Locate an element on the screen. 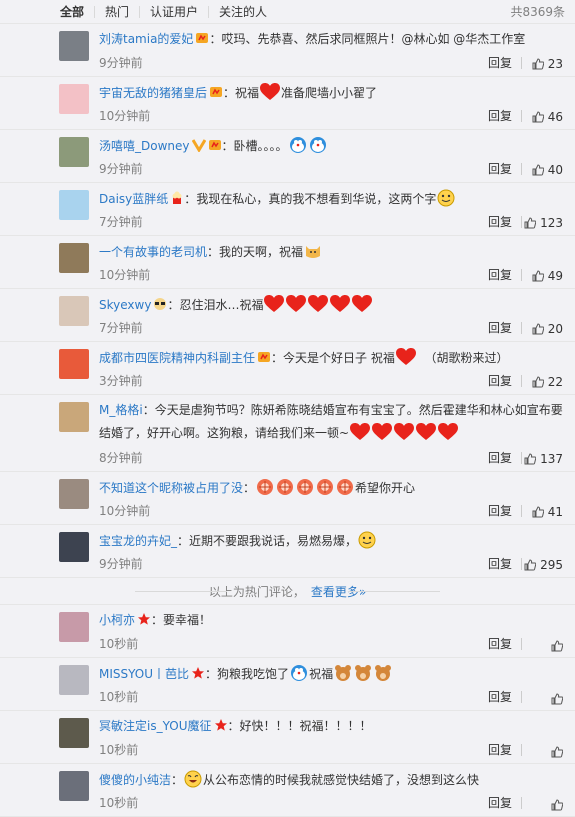 The image size is (575, 817). like-button: 49 is located at coordinates (547, 276).